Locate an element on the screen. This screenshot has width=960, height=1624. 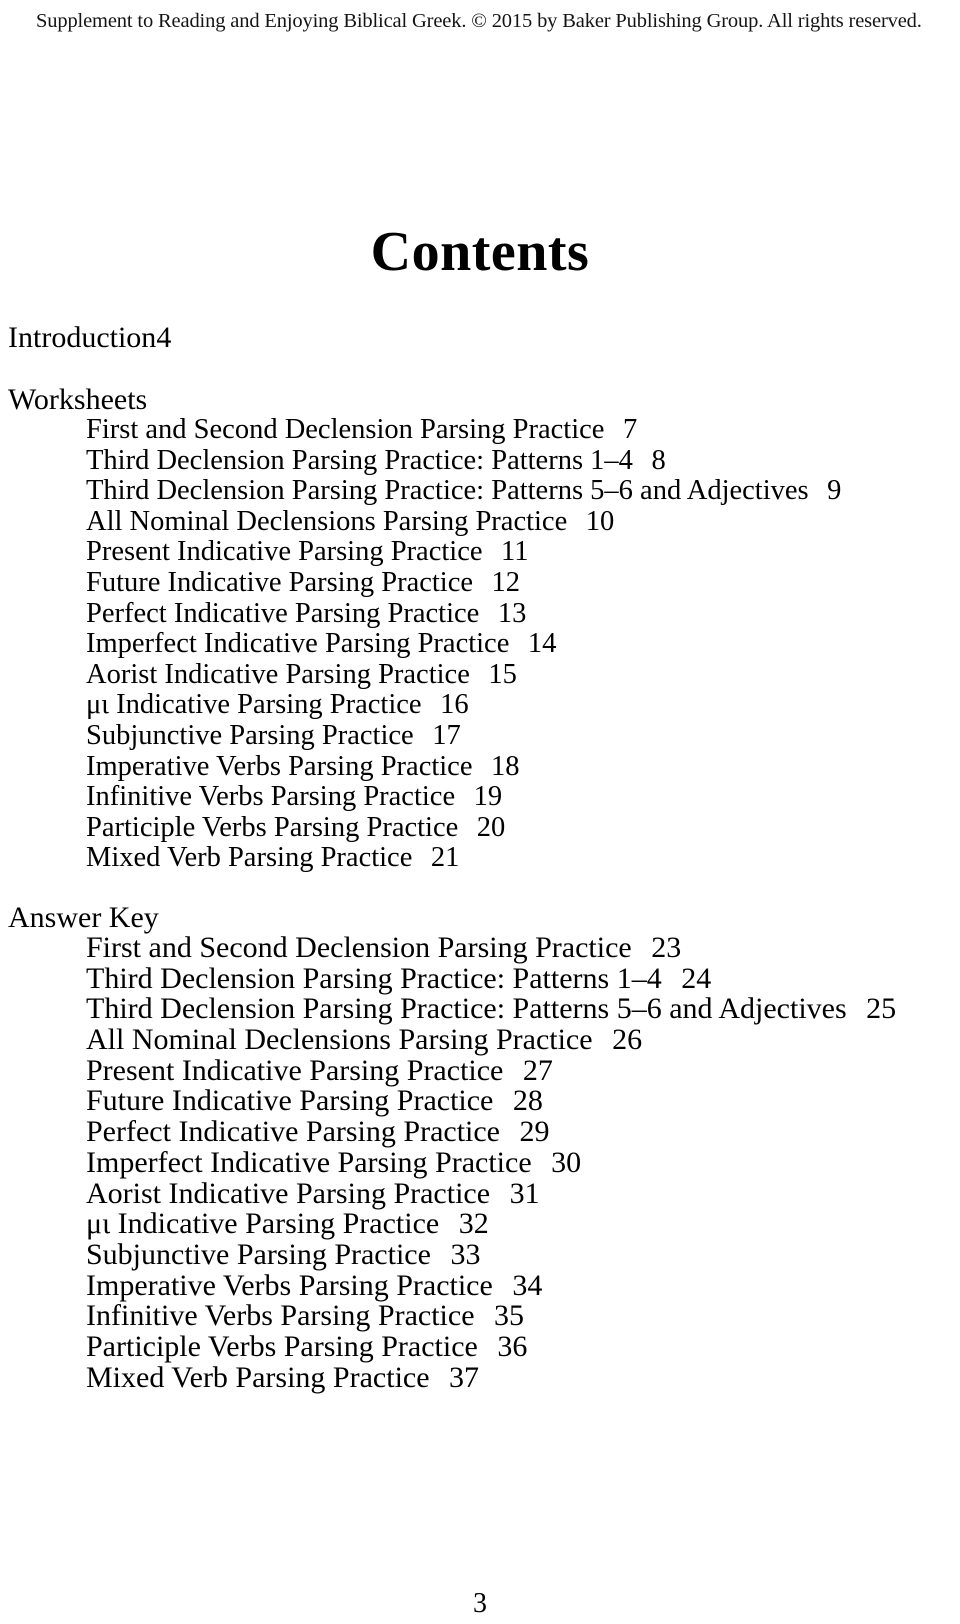
toc-entry: Participle Verbs Parsing Practice 20 is located at coordinates (480, 827).